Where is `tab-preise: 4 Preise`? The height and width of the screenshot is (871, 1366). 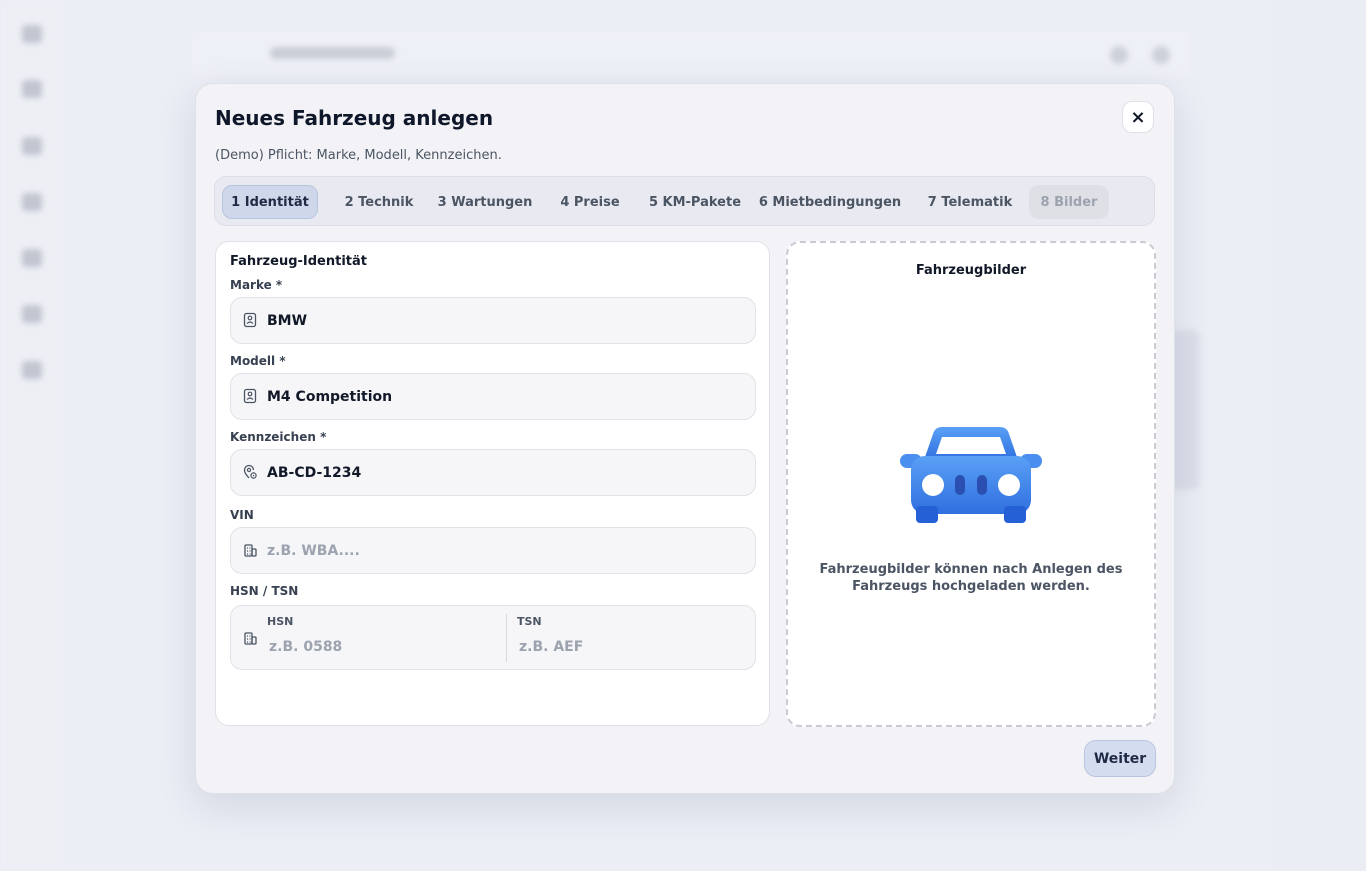
tab-preise: 4 Preise is located at coordinates (590, 202).